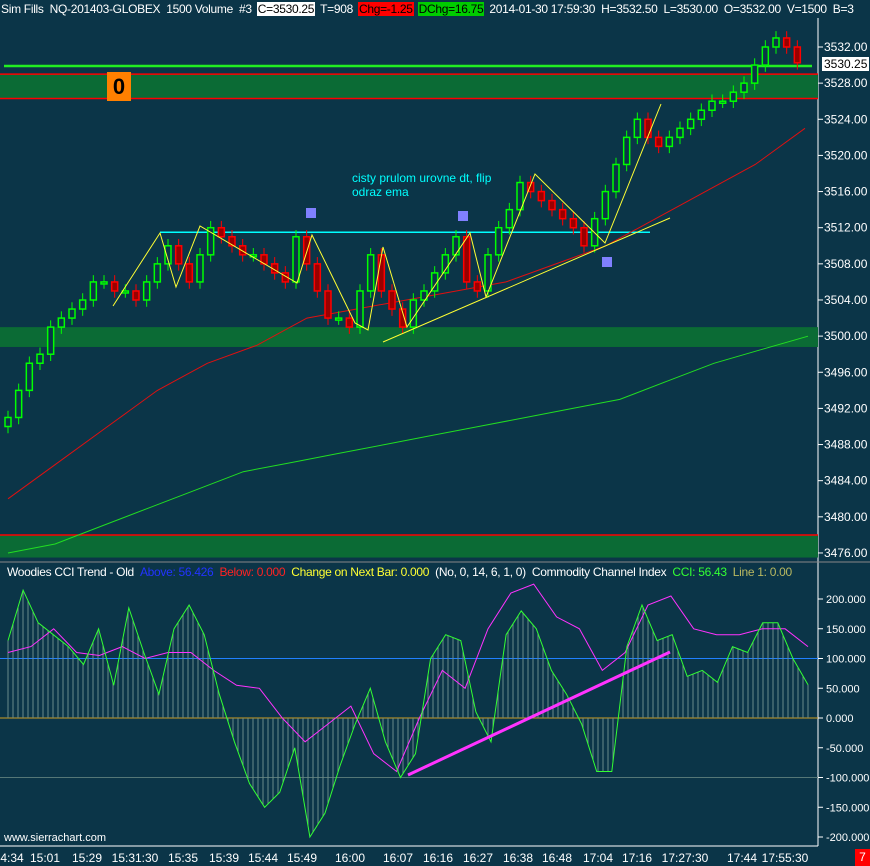  Describe the element at coordinates (846, 445) in the screenshot. I see `price-tick-label: 3488.00` at that location.